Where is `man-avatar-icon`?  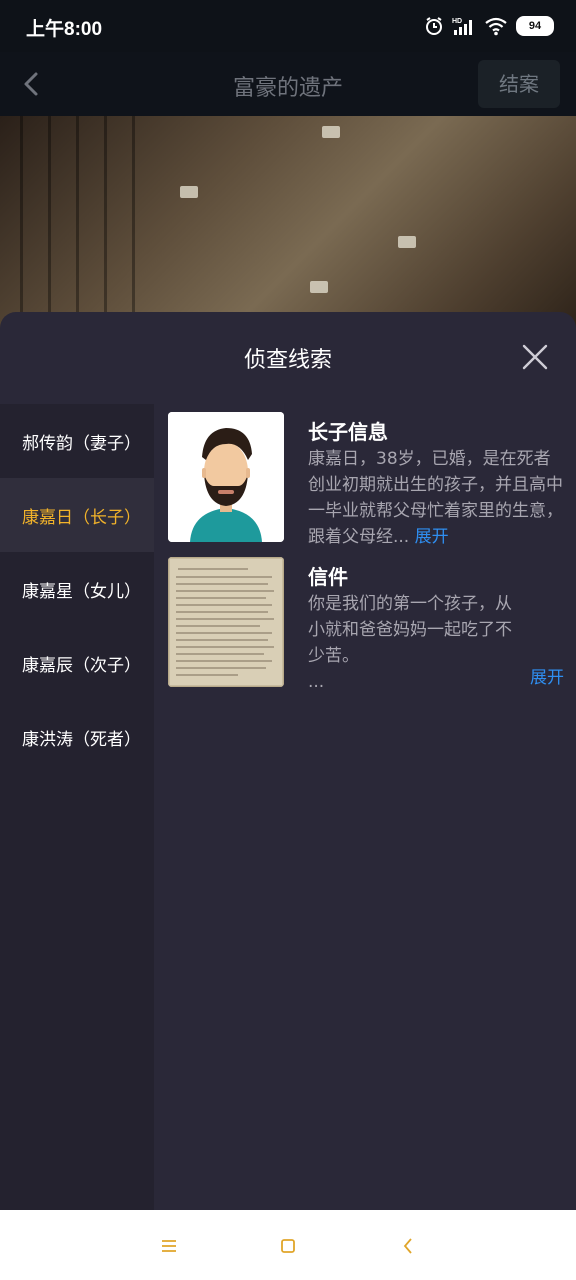
man-avatar-icon is located at coordinates (226, 477).